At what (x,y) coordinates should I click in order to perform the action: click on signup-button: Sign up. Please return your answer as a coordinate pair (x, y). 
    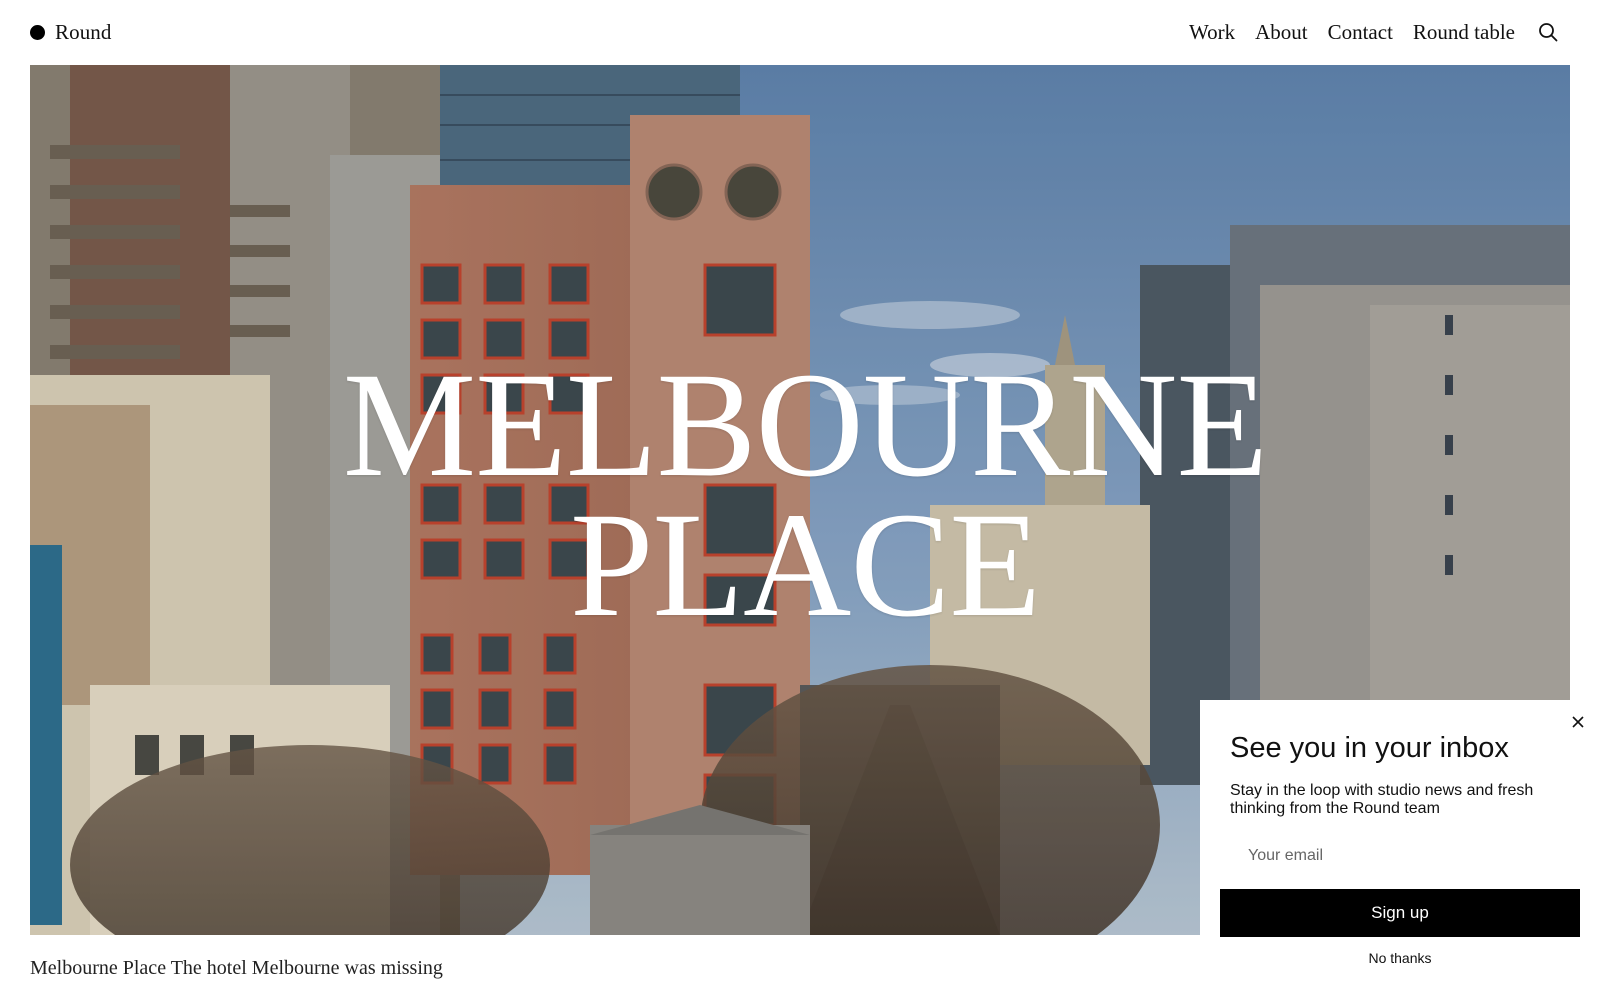
    Looking at the image, I should click on (1400, 913).